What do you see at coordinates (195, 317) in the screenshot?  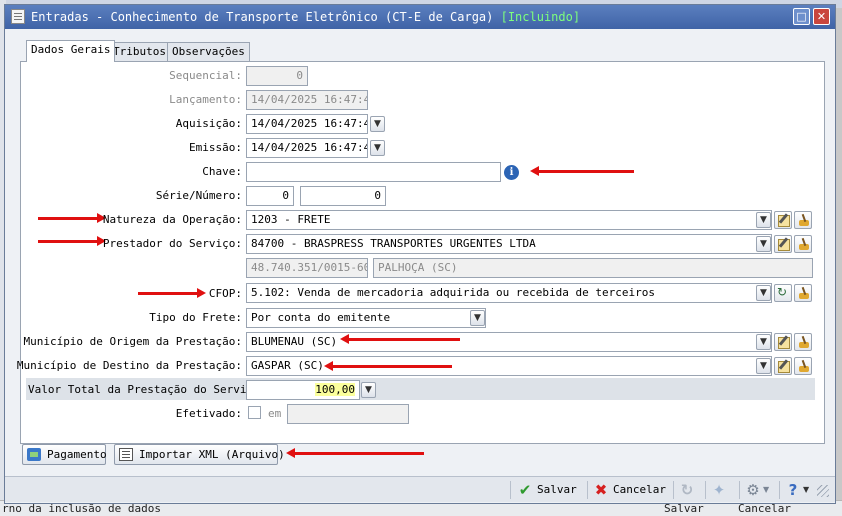 I see `tipo-frete-label: Tipo do Frete:` at bounding box center [195, 317].